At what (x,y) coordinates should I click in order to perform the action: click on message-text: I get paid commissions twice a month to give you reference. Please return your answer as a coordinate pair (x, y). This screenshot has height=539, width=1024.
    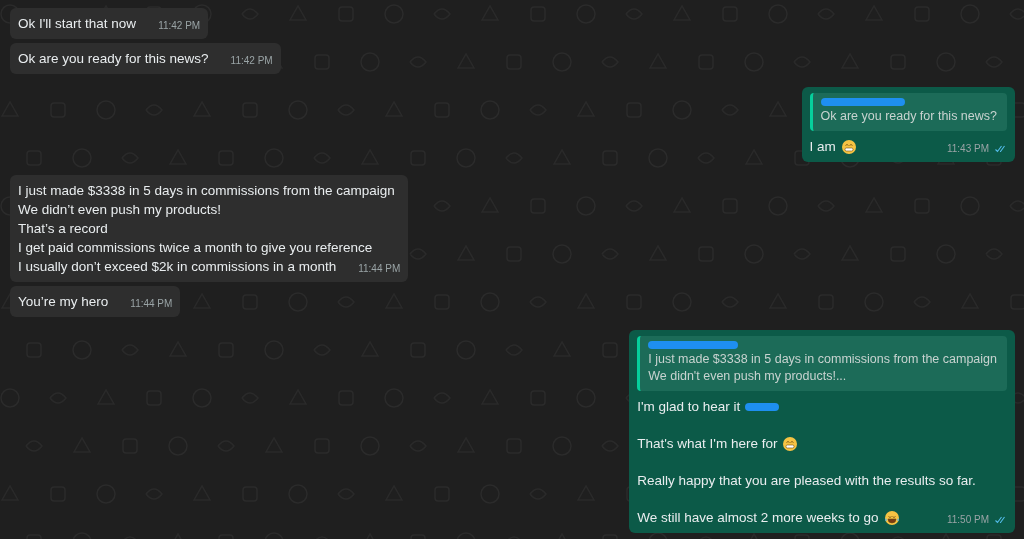
    Looking at the image, I should click on (195, 248).